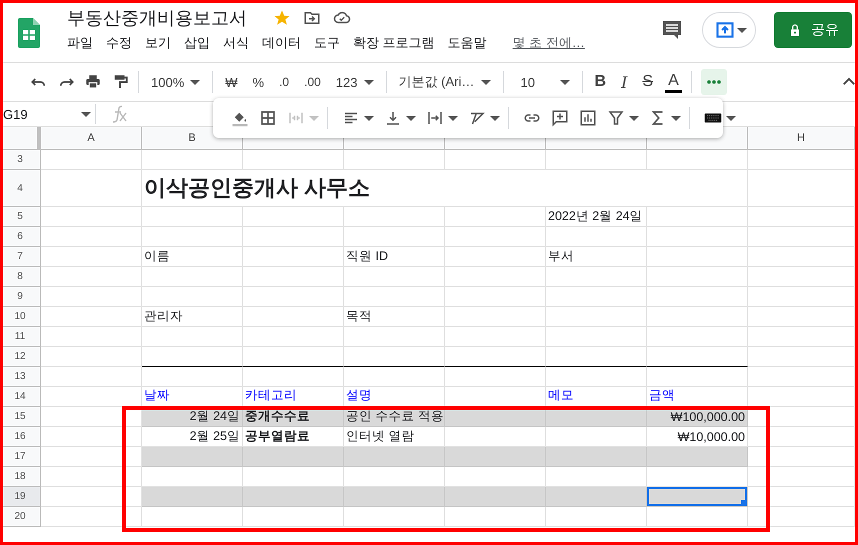  Describe the element at coordinates (119, 43) in the screenshot. I see `menu-item: 수정` at that location.